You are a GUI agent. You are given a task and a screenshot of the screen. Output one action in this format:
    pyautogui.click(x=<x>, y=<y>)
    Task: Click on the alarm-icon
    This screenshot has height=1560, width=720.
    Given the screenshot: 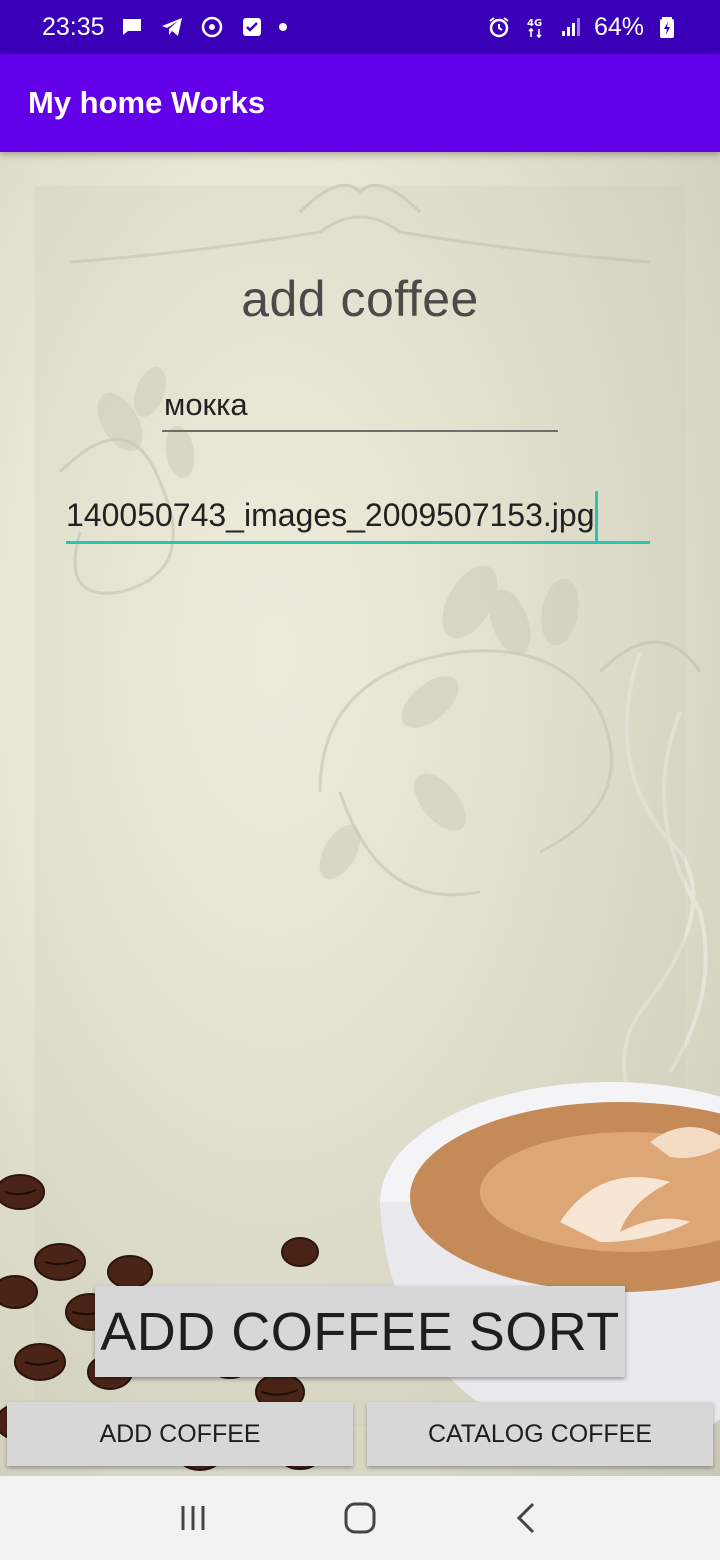 What is the action you would take?
    pyautogui.click(x=499, y=27)
    